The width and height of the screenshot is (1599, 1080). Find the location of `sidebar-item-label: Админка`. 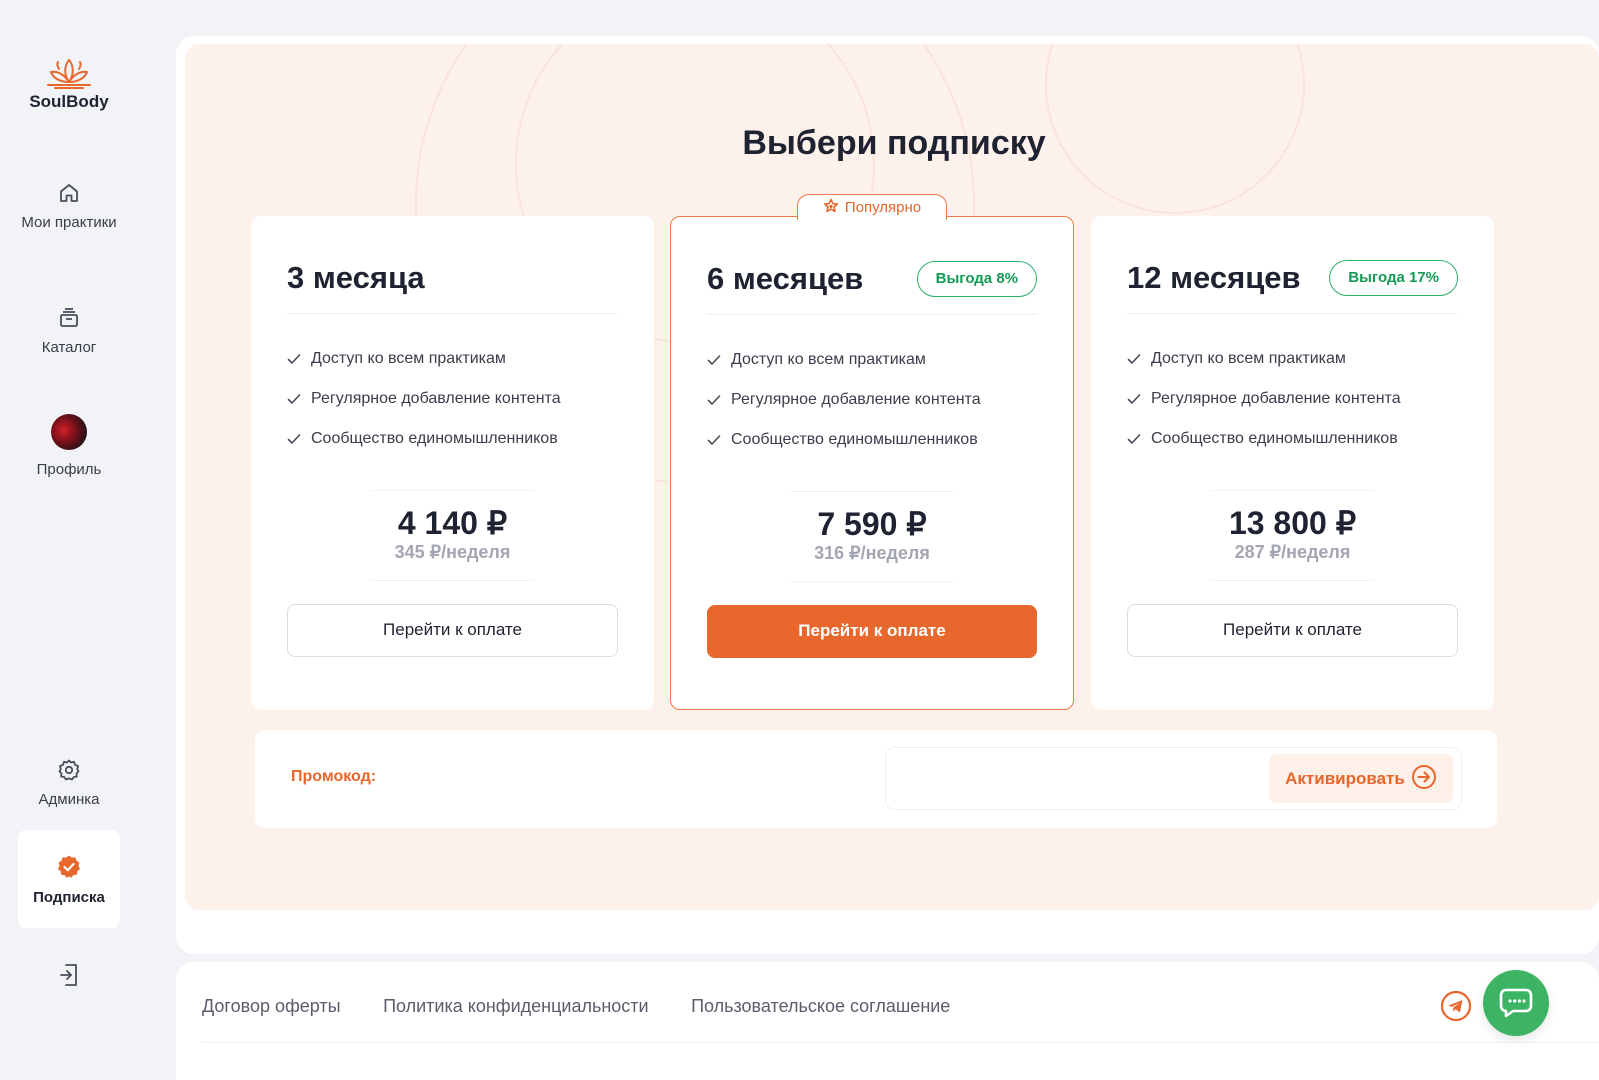

sidebar-item-label: Админка is located at coordinates (69, 799).